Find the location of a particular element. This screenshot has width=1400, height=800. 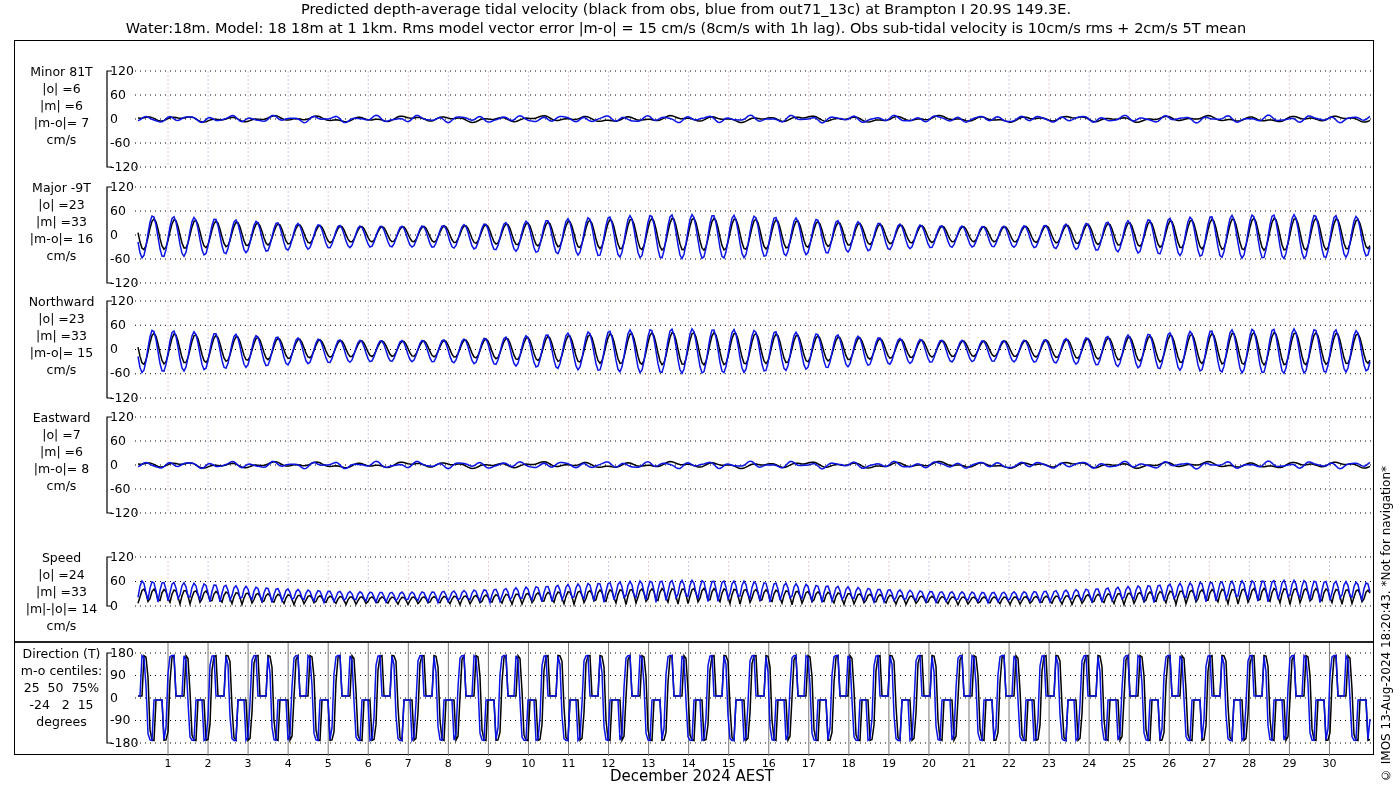

axis-tick-label: 27 is located at coordinates (1209, 763).